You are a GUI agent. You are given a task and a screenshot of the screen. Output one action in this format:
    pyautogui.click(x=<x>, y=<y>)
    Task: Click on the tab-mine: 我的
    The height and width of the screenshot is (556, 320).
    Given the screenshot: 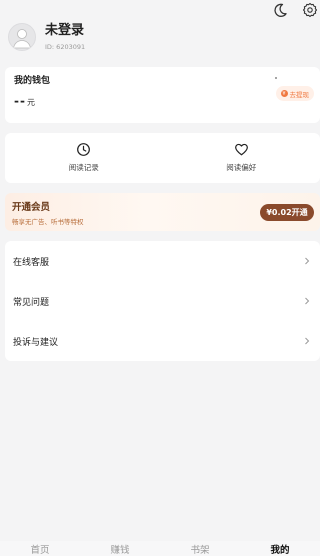 What is the action you would take?
    pyautogui.click(x=280, y=548)
    